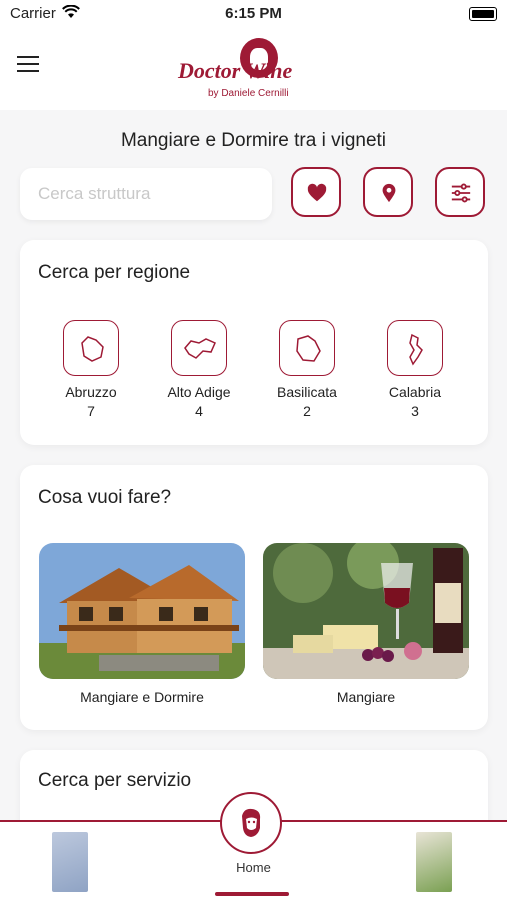  Describe the element at coordinates (115, 780) in the screenshot. I see `services-title: Cerca per servizio` at that location.